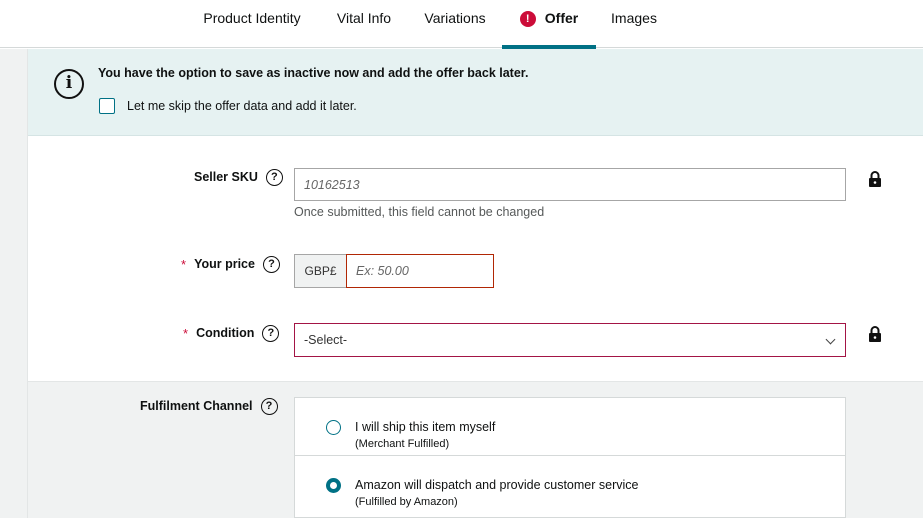 This screenshot has width=923, height=518. Describe the element at coordinates (226, 177) in the screenshot. I see `seller-sku-label: Seller SKU` at that location.